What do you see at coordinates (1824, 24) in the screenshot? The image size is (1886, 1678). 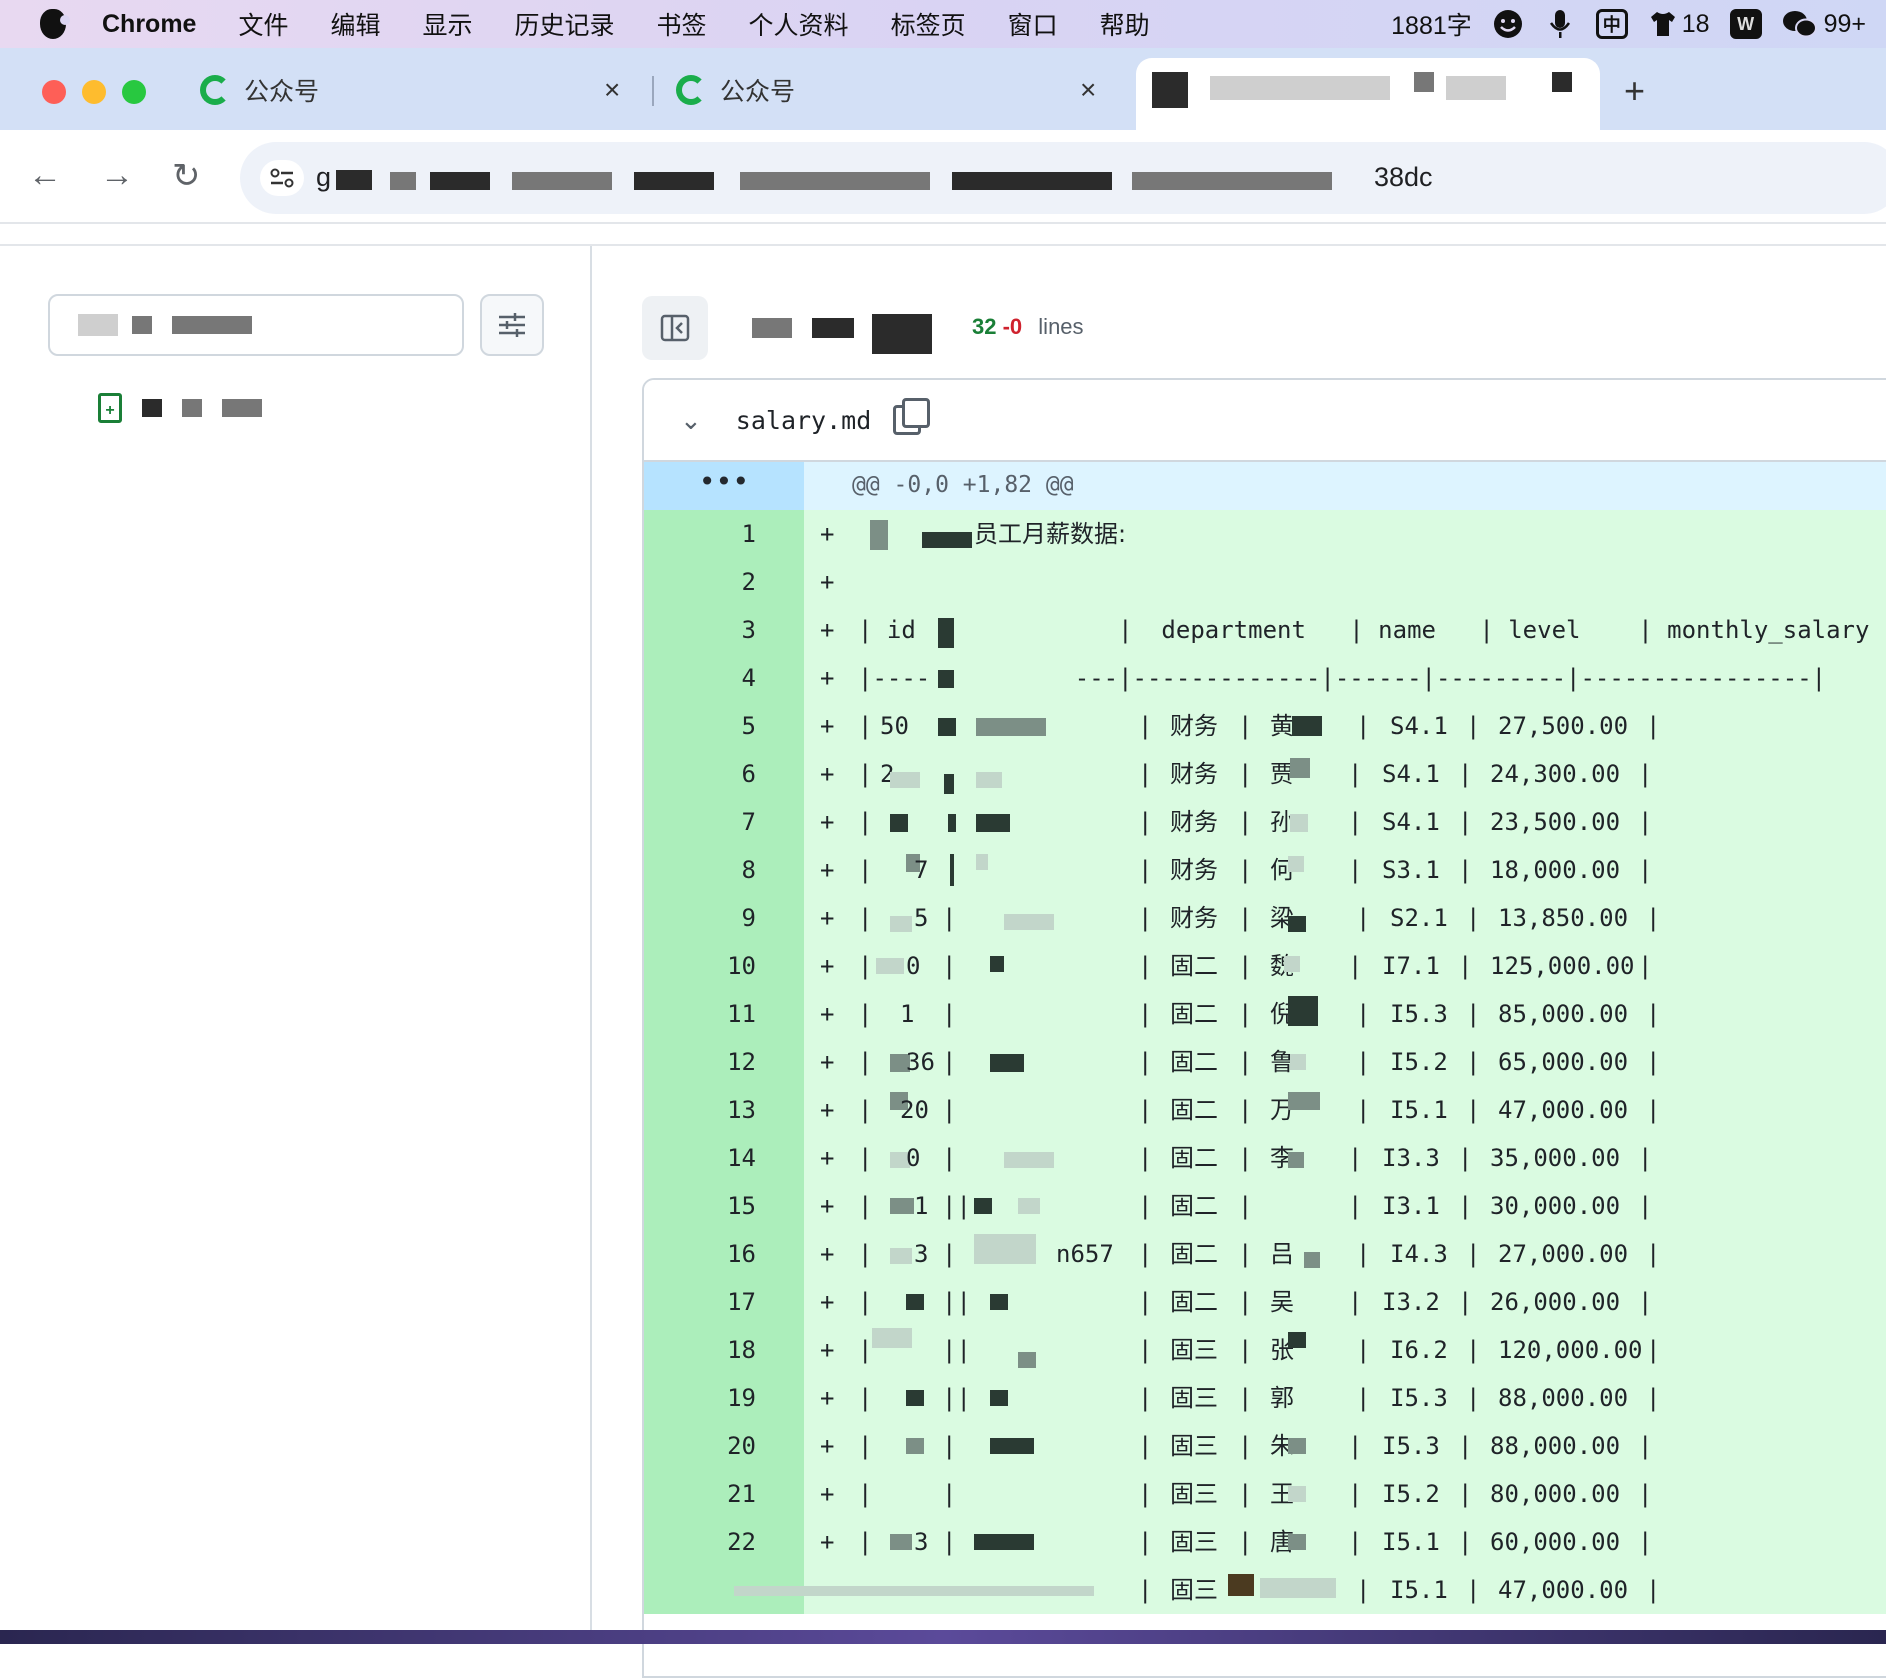 I see `wechat-icon: 99+` at bounding box center [1824, 24].